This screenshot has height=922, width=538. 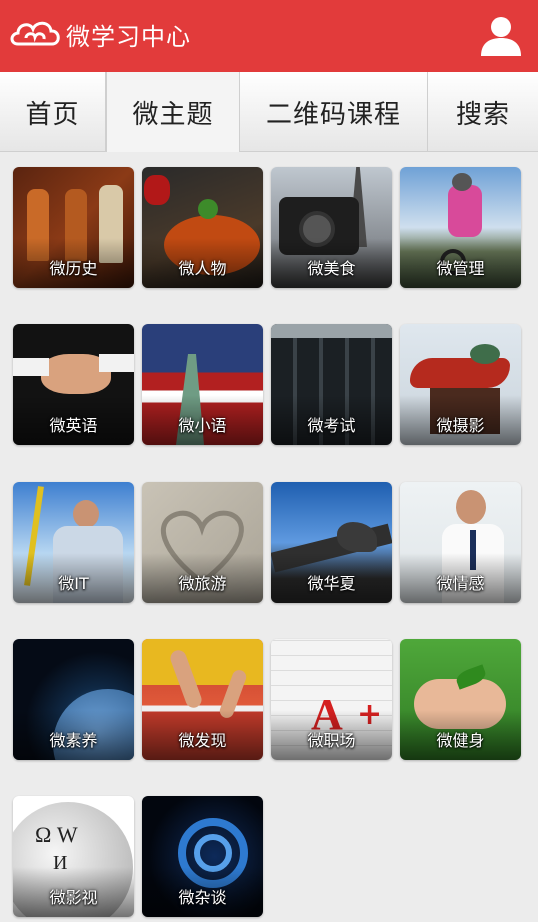 I want to click on tile-label: 微华夏, so click(x=331, y=583).